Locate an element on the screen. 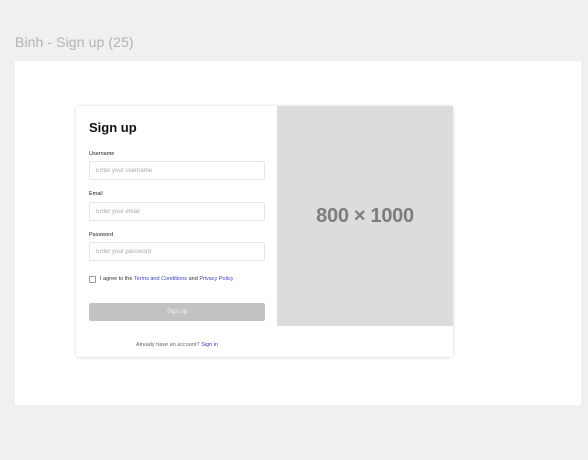 This screenshot has height=460, width=588. username-input is located at coordinates (177, 170).